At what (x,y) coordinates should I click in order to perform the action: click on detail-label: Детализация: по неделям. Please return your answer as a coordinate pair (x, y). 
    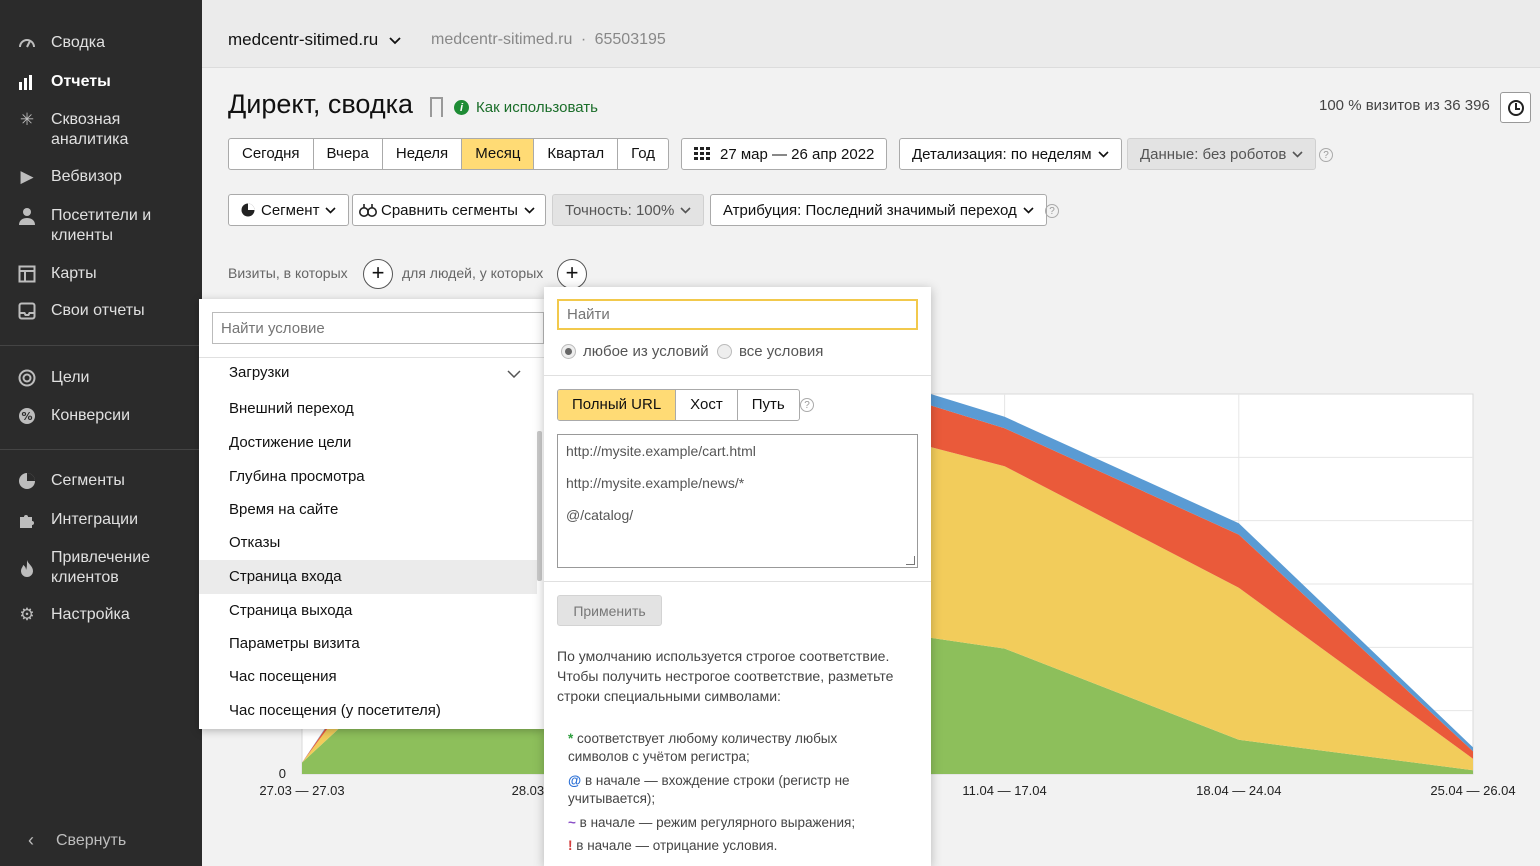
    Looking at the image, I should click on (1002, 154).